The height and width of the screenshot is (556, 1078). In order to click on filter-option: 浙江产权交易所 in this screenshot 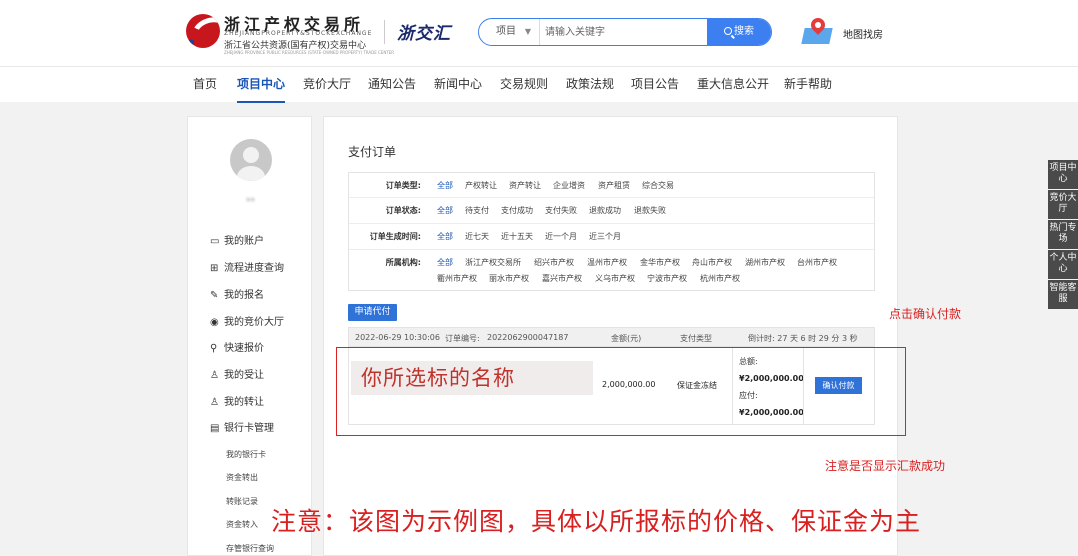, I will do `click(493, 262)`.